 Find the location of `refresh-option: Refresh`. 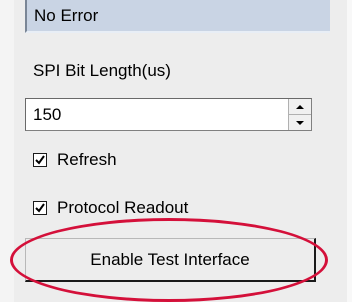

refresh-option: Refresh is located at coordinates (75, 160).